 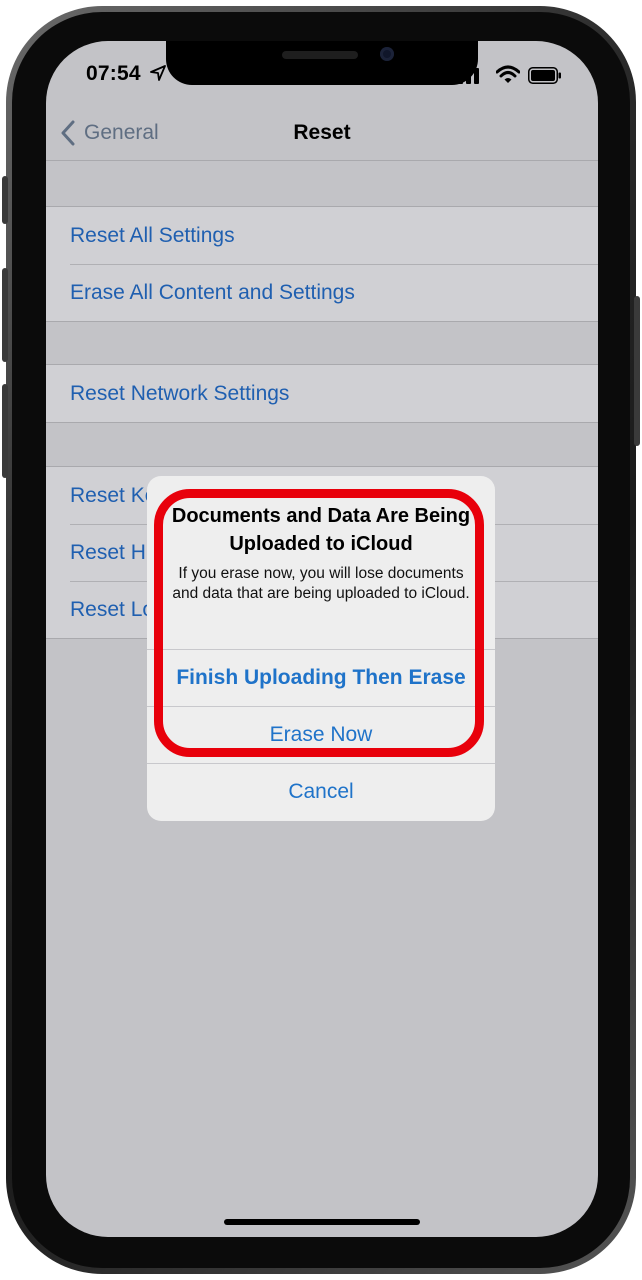 I want to click on status-time: 07:54, so click(x=113, y=73).